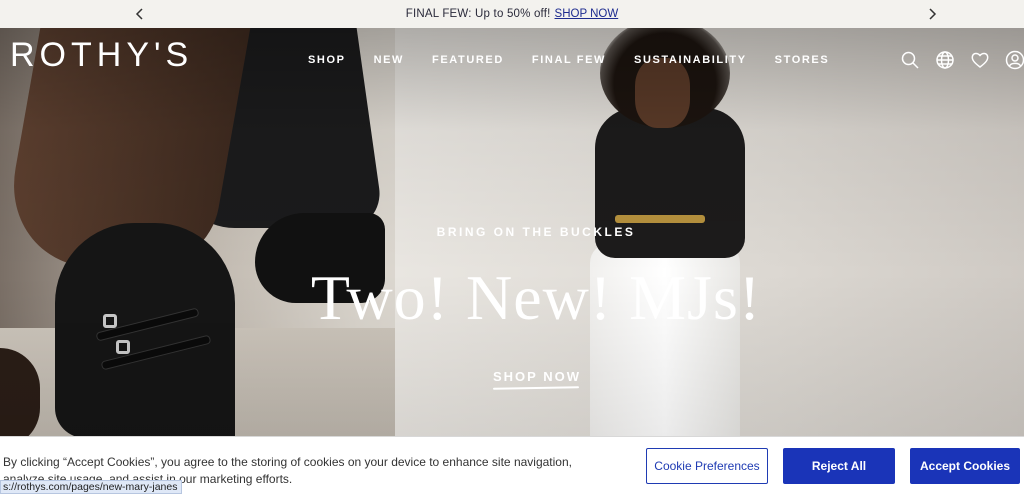 The width and height of the screenshot is (1024, 494). I want to click on hero-eyebrow: BRING ON THE BUCKLES, so click(536, 232).